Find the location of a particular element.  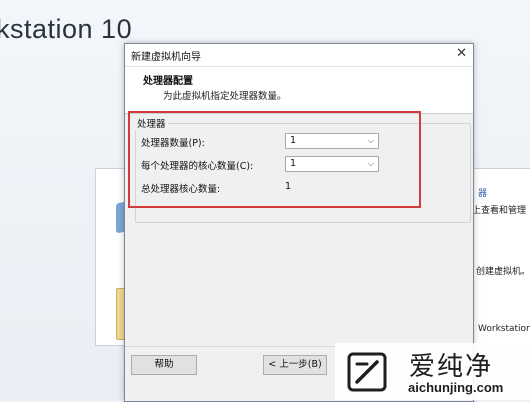

app-title: kstation 10 is located at coordinates (66, 29).